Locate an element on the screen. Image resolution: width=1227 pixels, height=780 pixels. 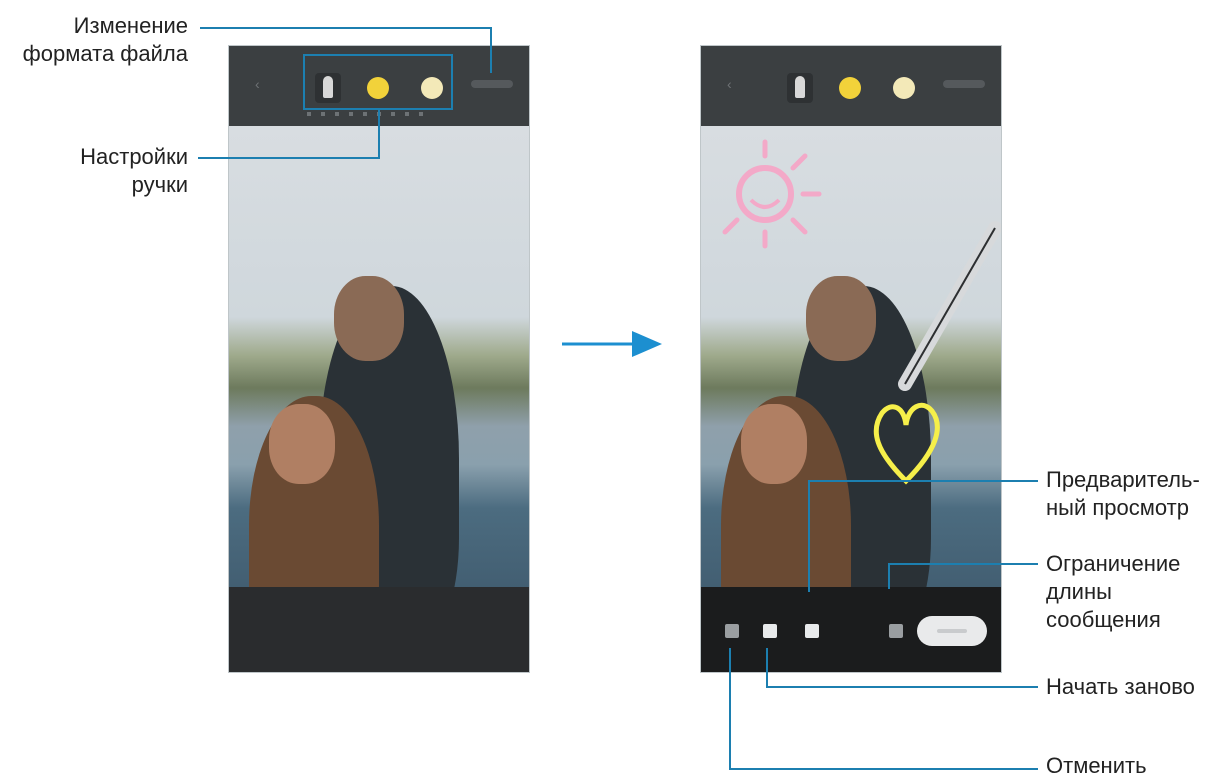
label-undo: Отменить is located at coordinates (1096, 765).